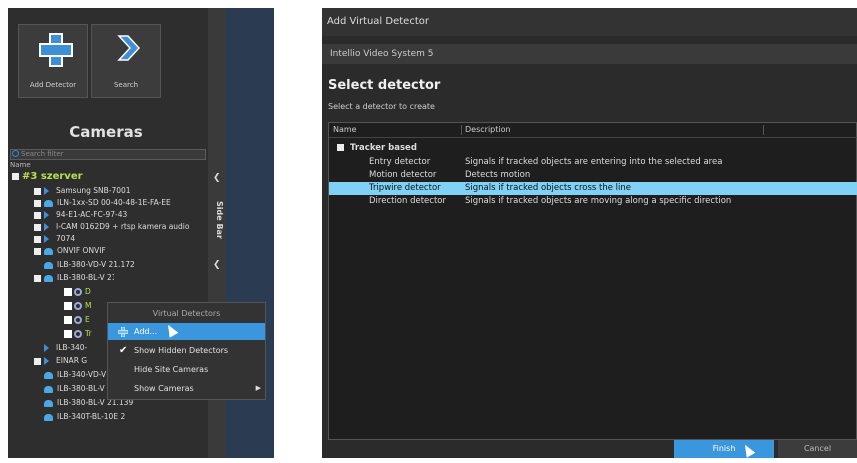 This screenshot has height=463, width=857. Describe the element at coordinates (47, 177) in the screenshot. I see `tree-server: #3 szerver` at that location.